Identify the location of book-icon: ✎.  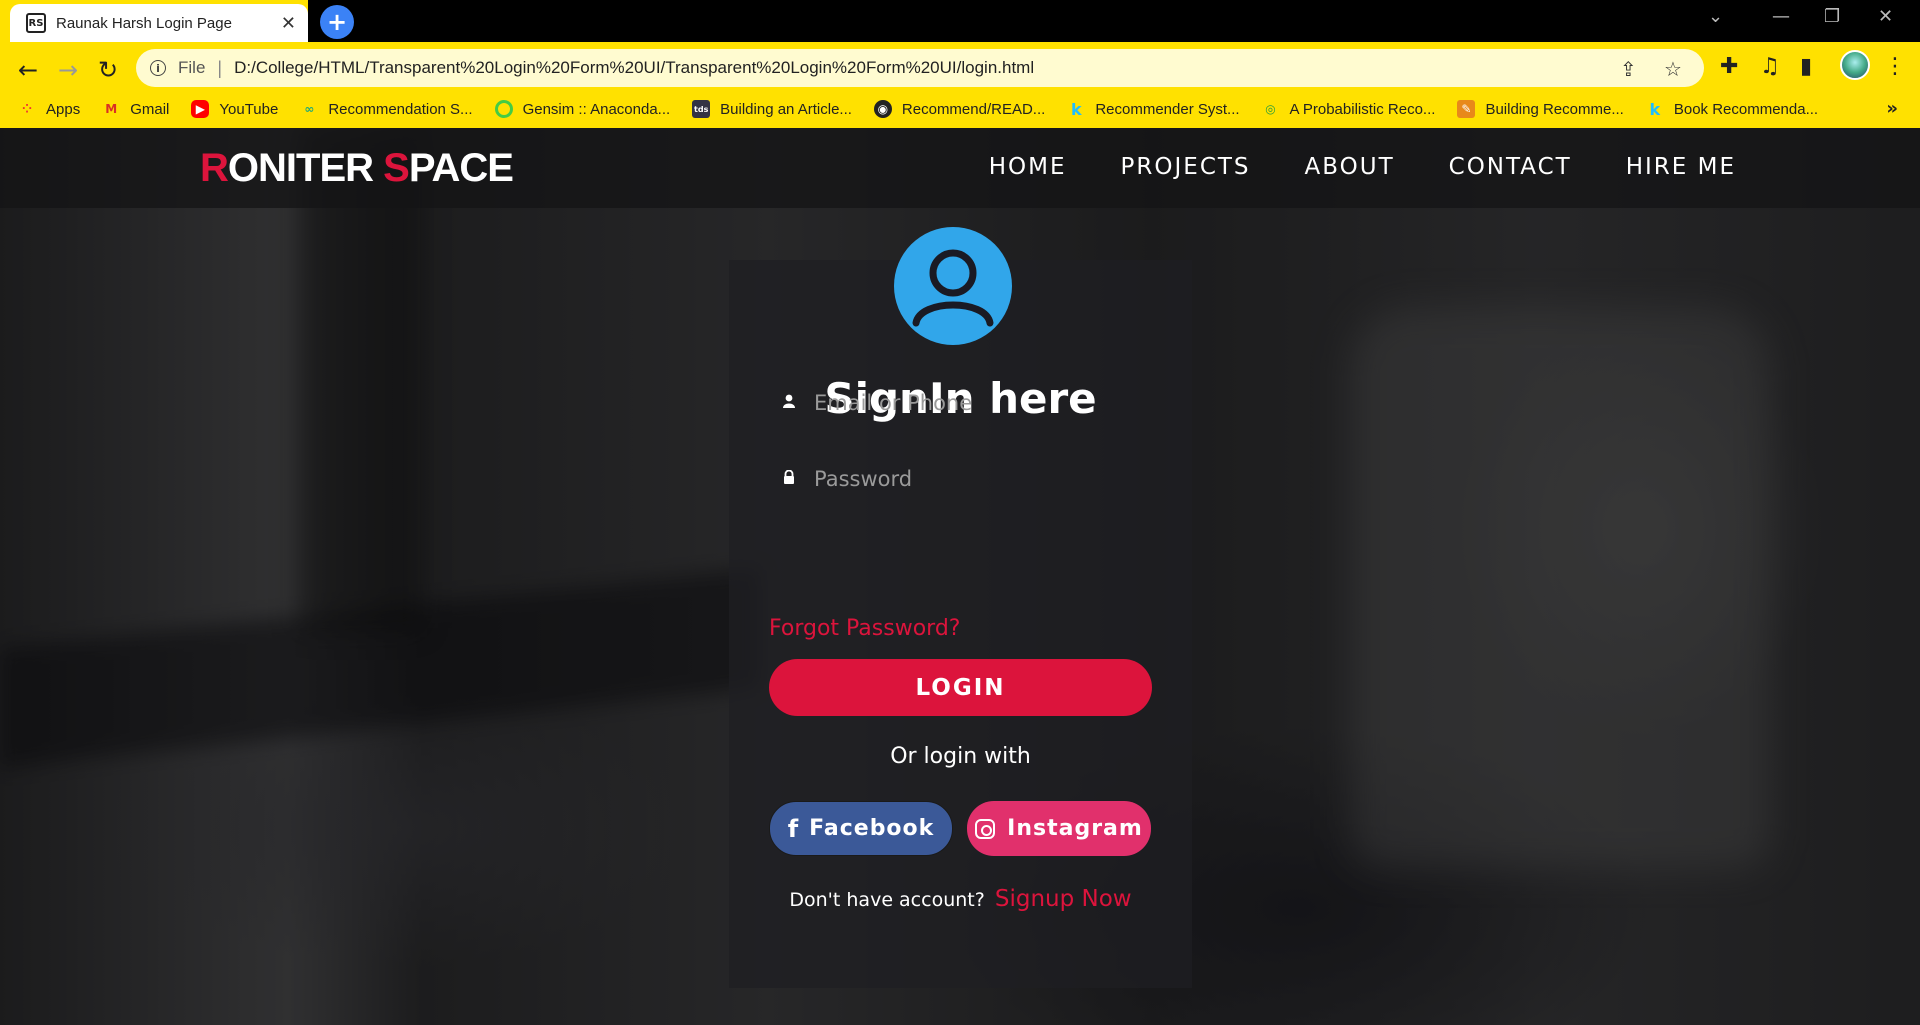
(1466, 109).